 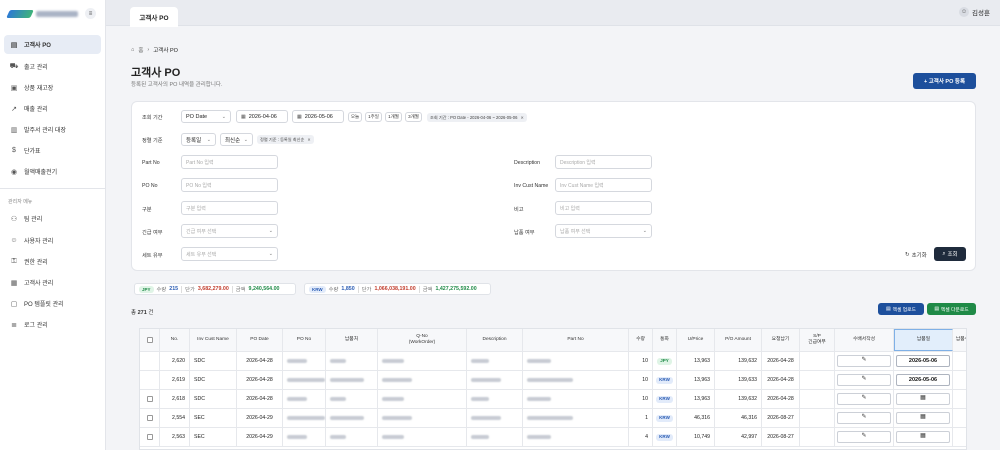 I want to click on sidebar-item-users: ☺ 사용자 관리, so click(x=52, y=240).